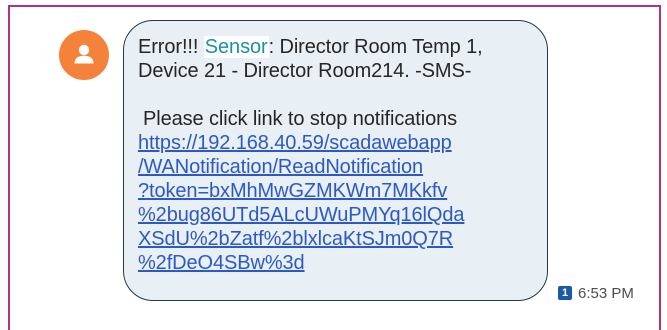 The height and width of the screenshot is (330, 667). I want to click on error-prefix: Error!!!, so click(171, 47).